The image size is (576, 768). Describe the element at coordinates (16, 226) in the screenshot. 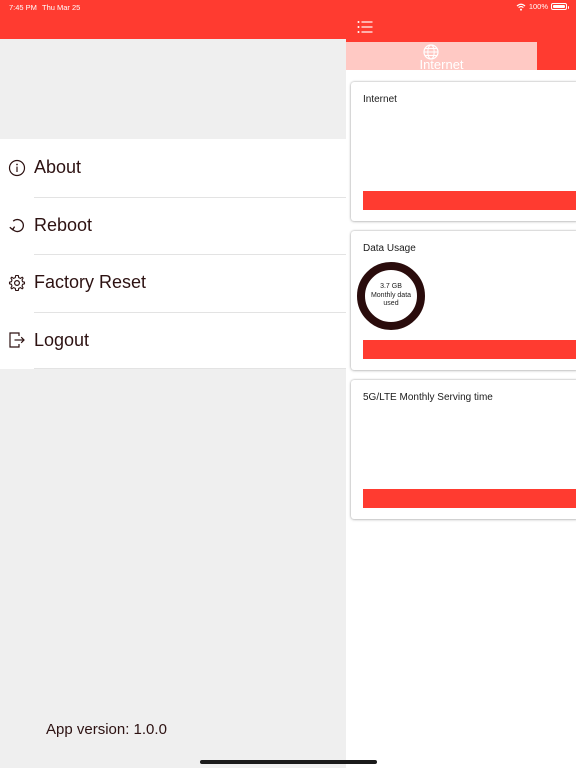

I see `reboot-icon` at that location.